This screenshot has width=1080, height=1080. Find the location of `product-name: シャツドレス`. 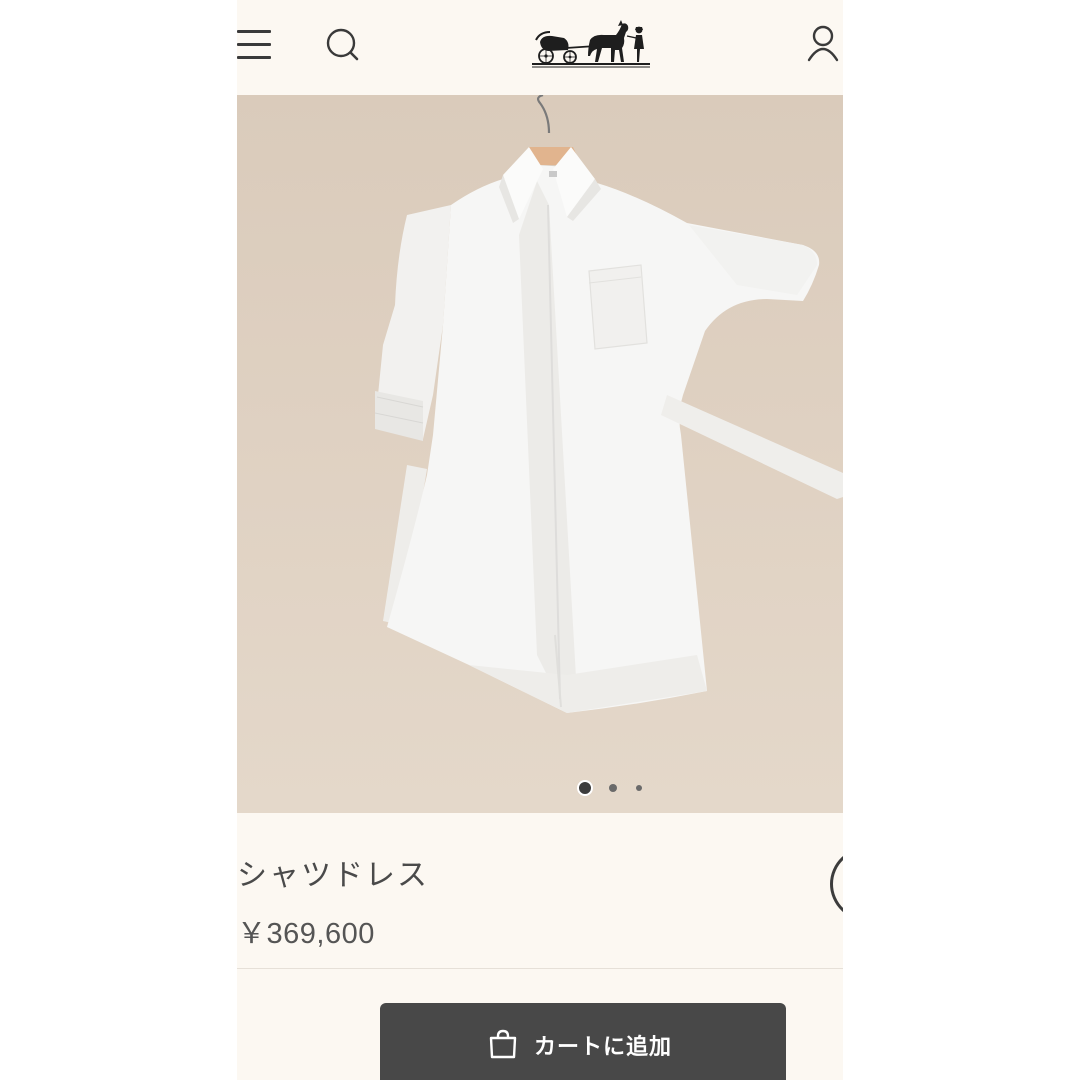

product-name: シャツドレス is located at coordinates (333, 875).